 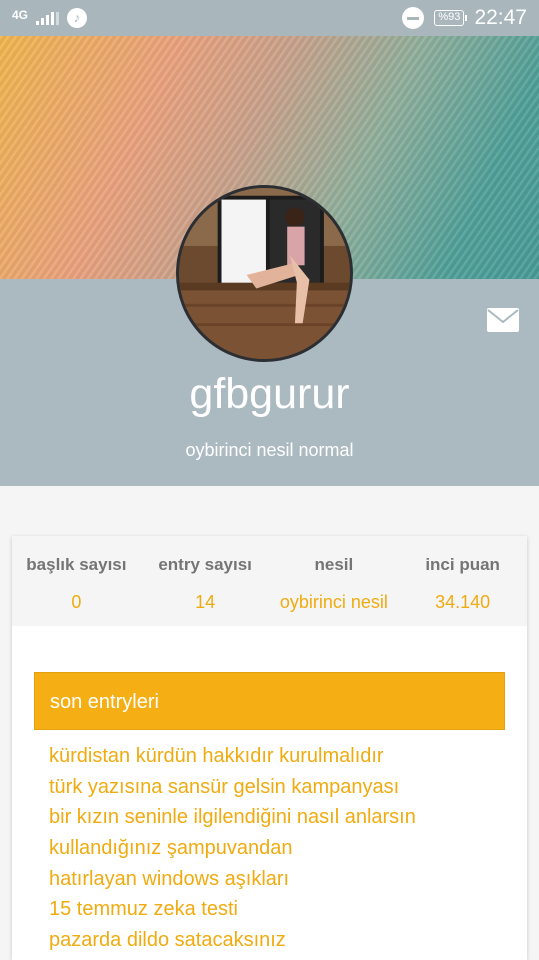 I want to click on user-title: oybirinci nesil normal, so click(x=269, y=450).